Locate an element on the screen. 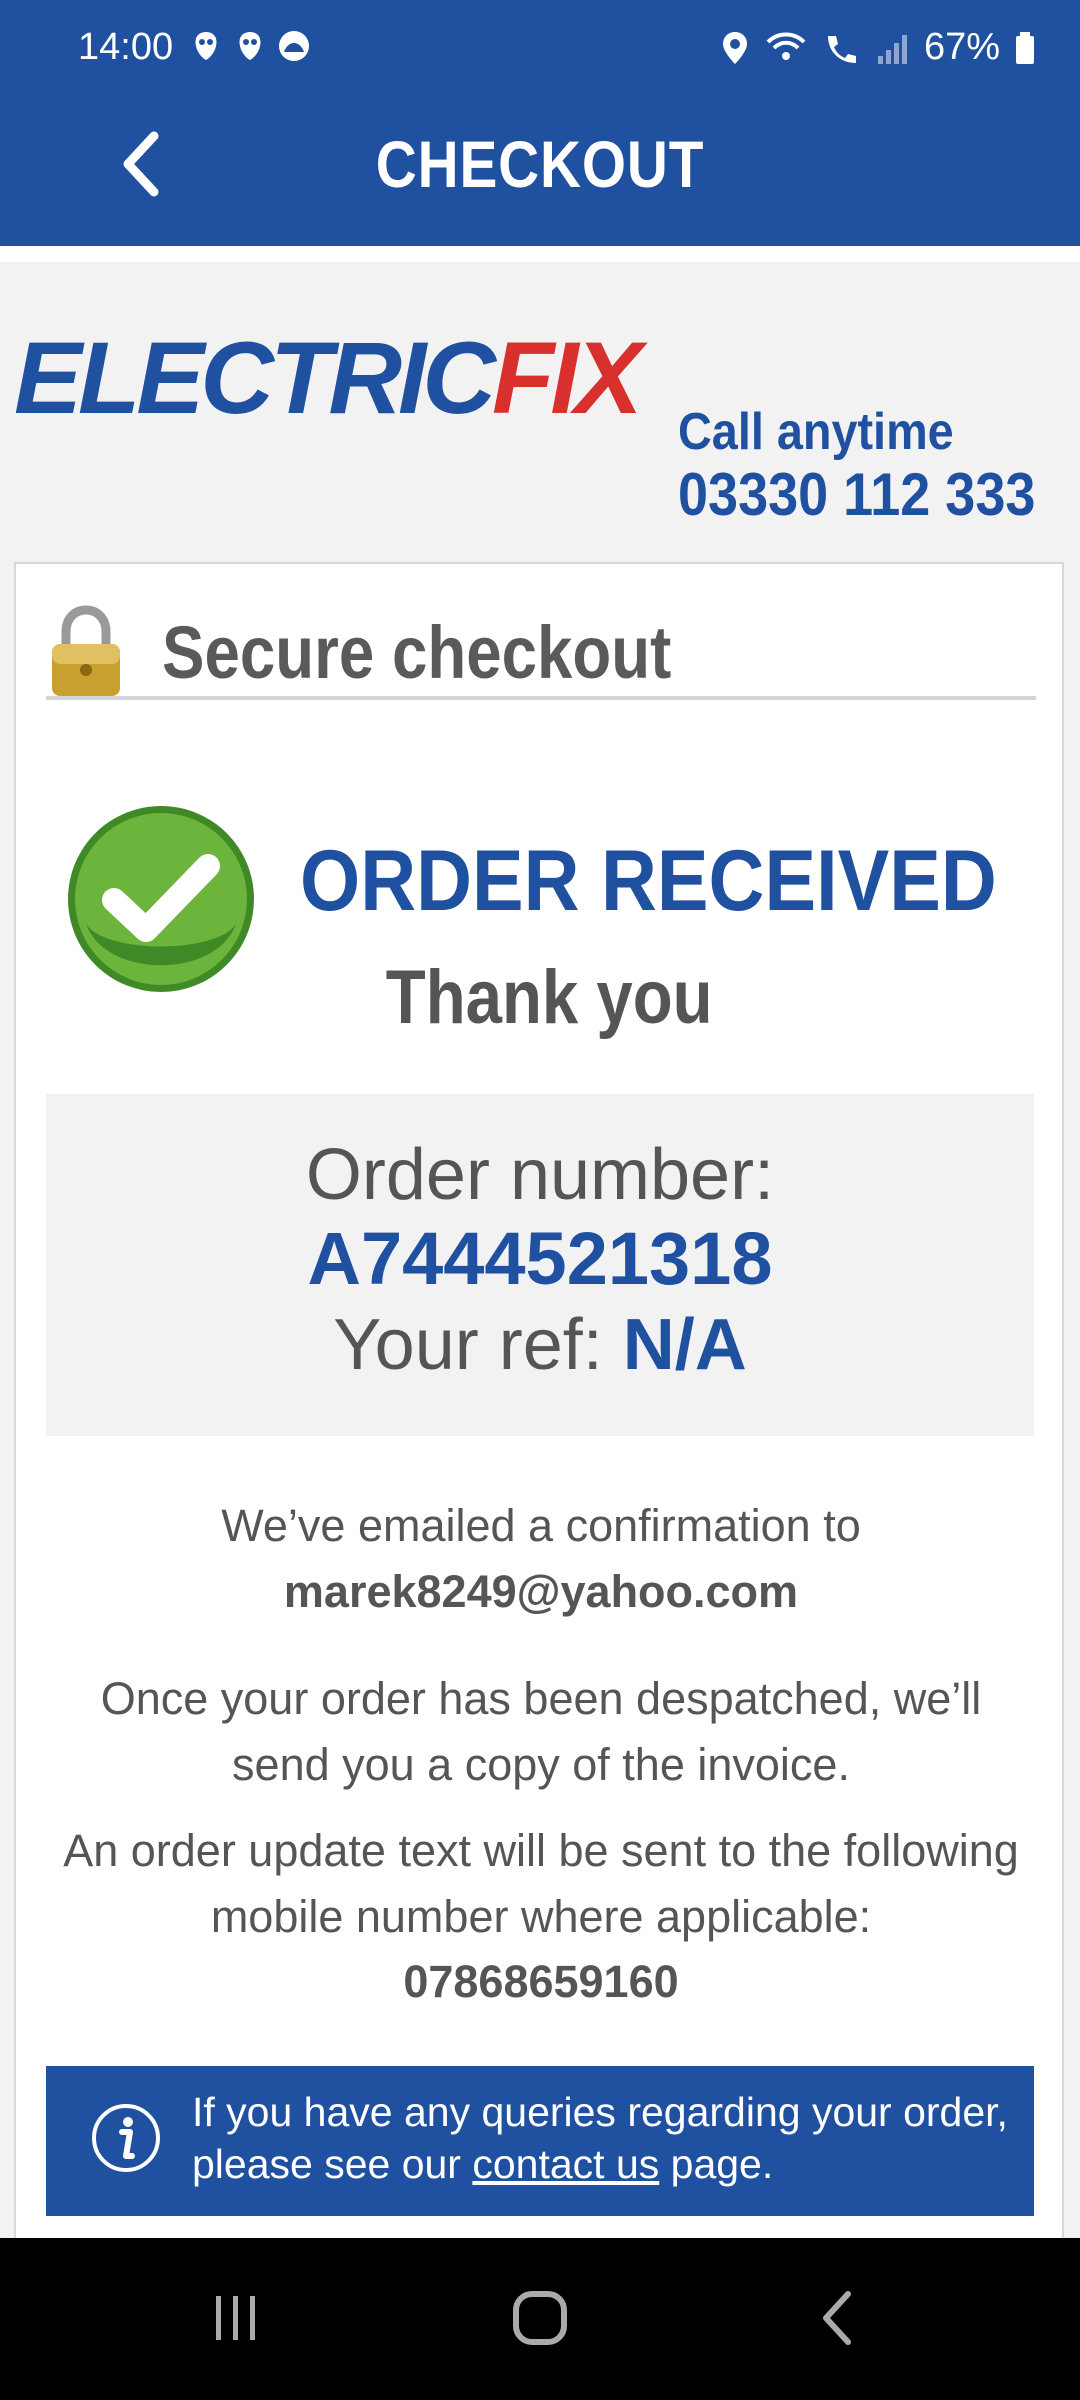  email-confirmation-text: We’ve emailed a confirmation to is located at coordinates (541, 1525).